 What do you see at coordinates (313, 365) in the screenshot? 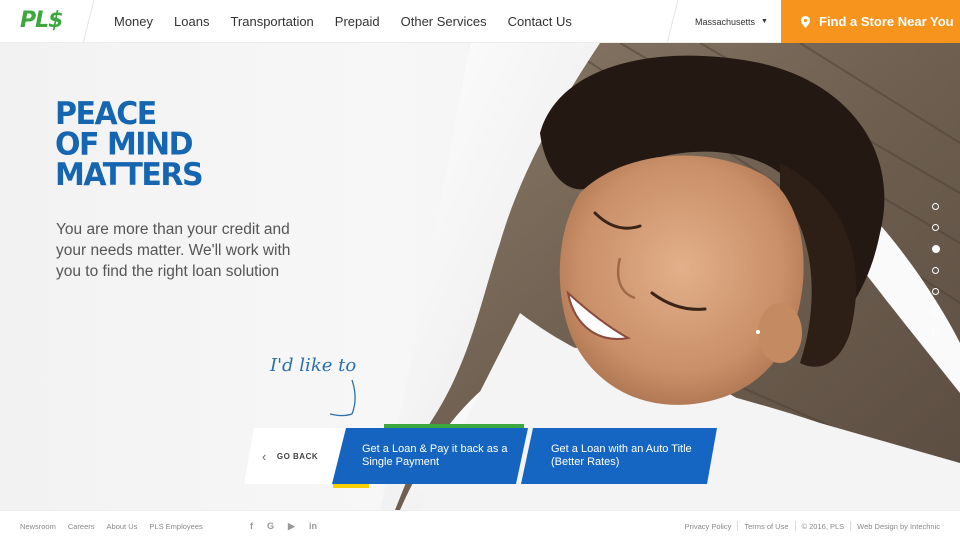
I see `handwritten-prompt: I'd like to` at bounding box center [313, 365].